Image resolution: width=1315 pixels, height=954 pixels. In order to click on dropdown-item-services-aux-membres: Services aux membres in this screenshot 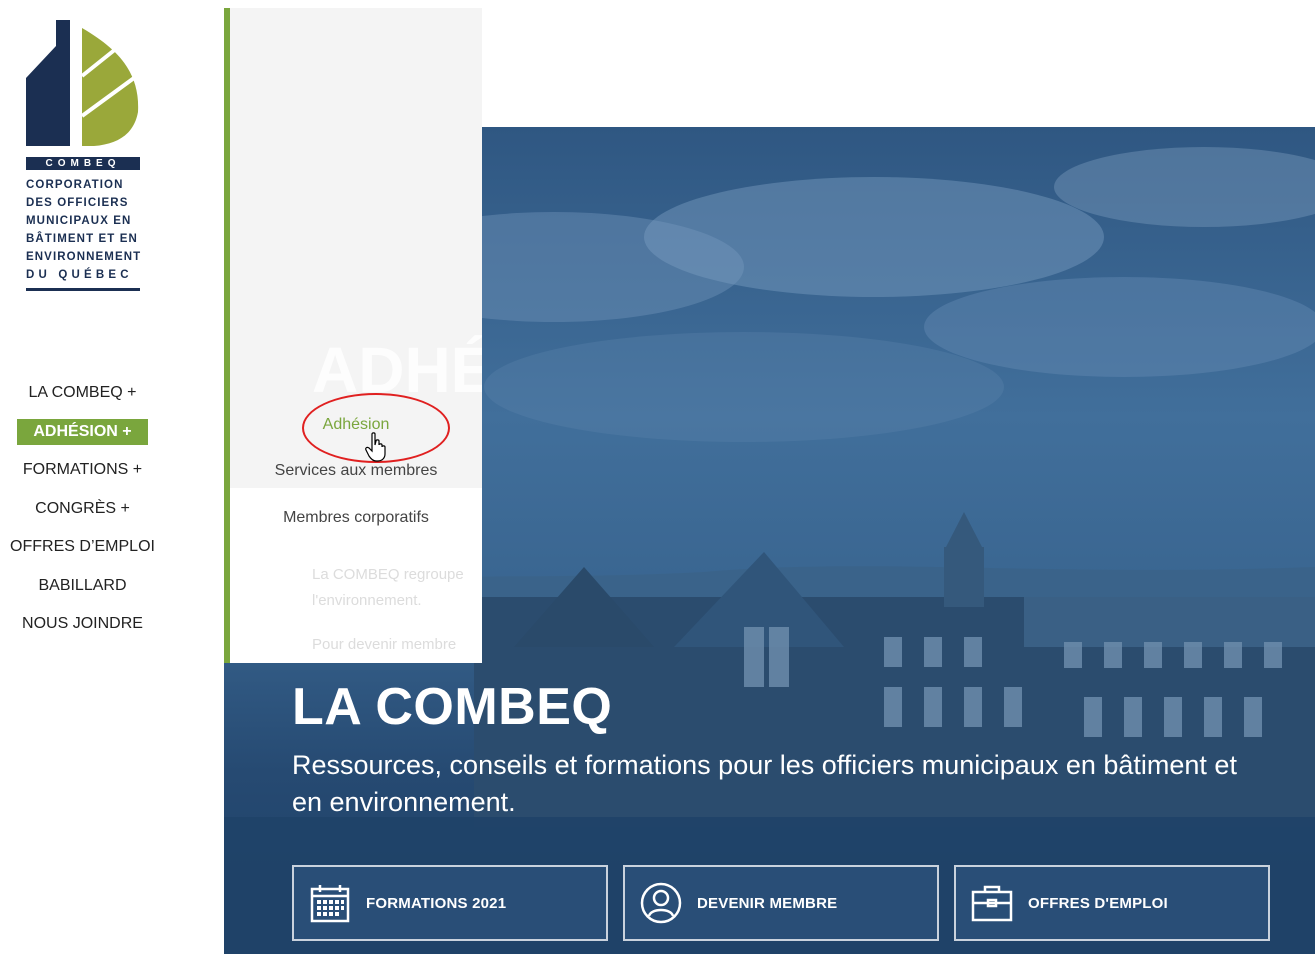, I will do `click(356, 470)`.